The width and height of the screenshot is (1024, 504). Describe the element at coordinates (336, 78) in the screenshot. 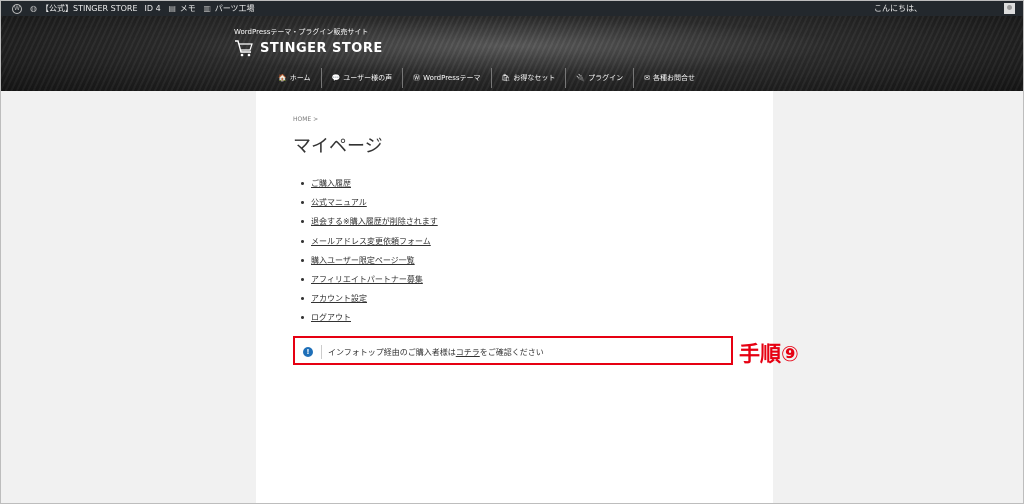

I see `comment-icon: 💬` at that location.